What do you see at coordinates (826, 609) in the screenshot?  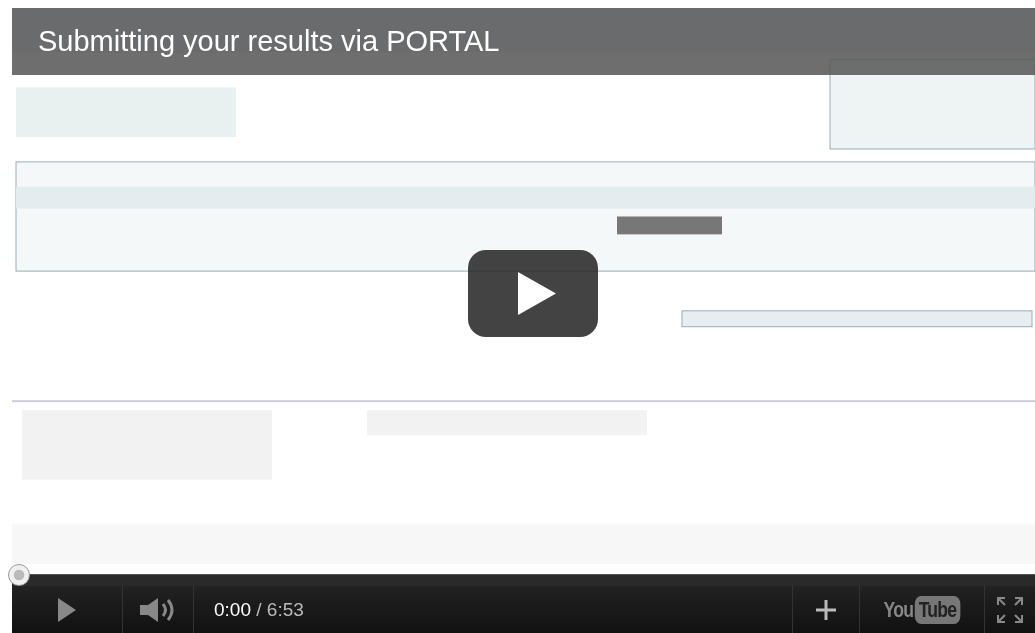 I see `plus-icon` at bounding box center [826, 609].